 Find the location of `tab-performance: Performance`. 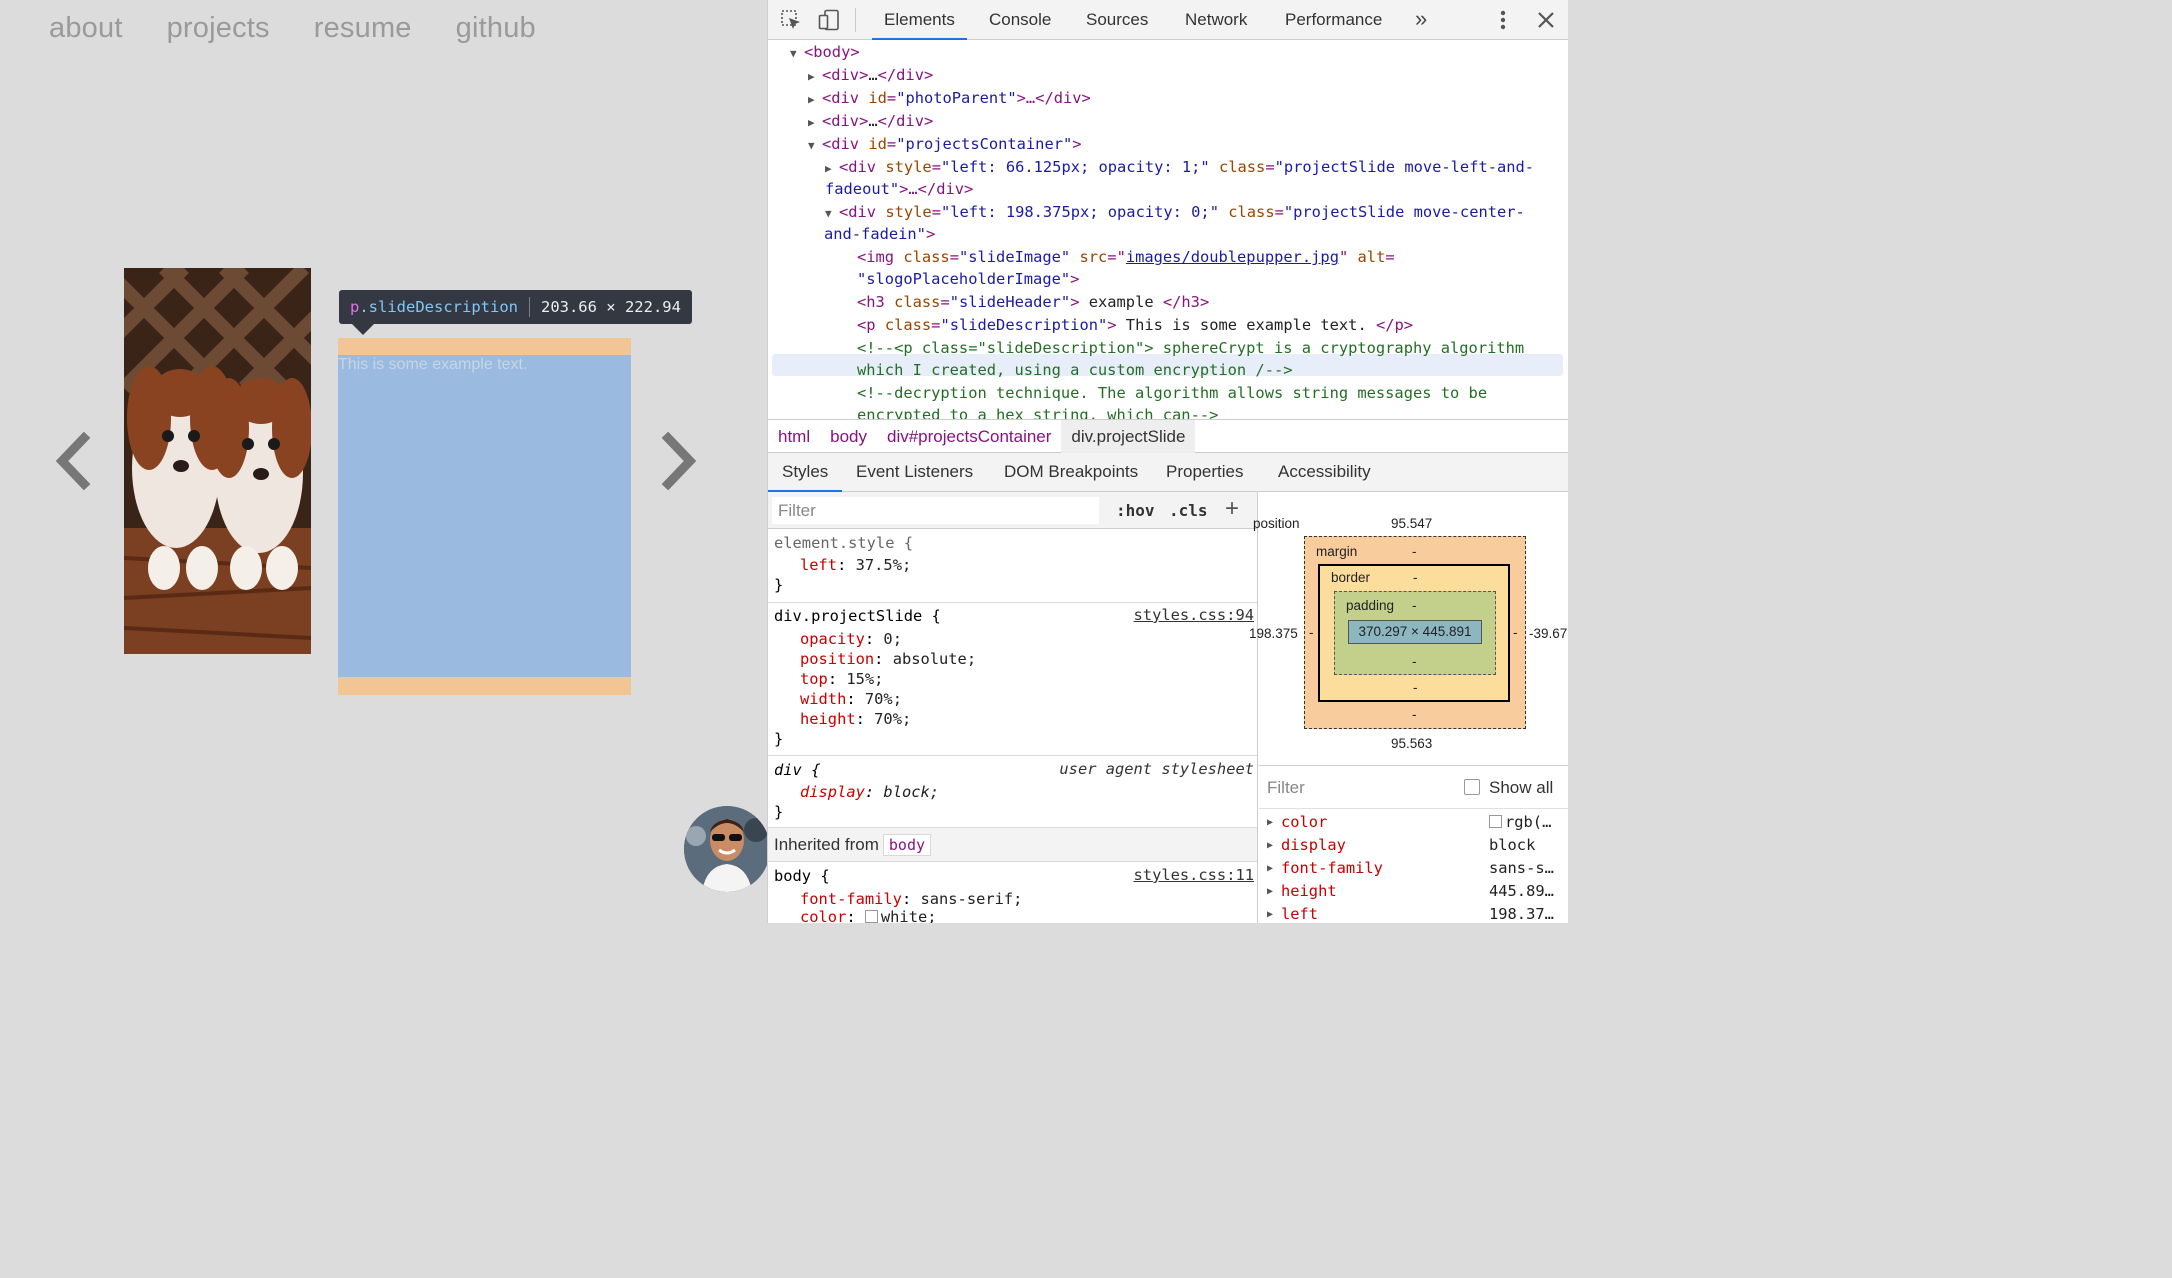

tab-performance: Performance is located at coordinates (1333, 20).